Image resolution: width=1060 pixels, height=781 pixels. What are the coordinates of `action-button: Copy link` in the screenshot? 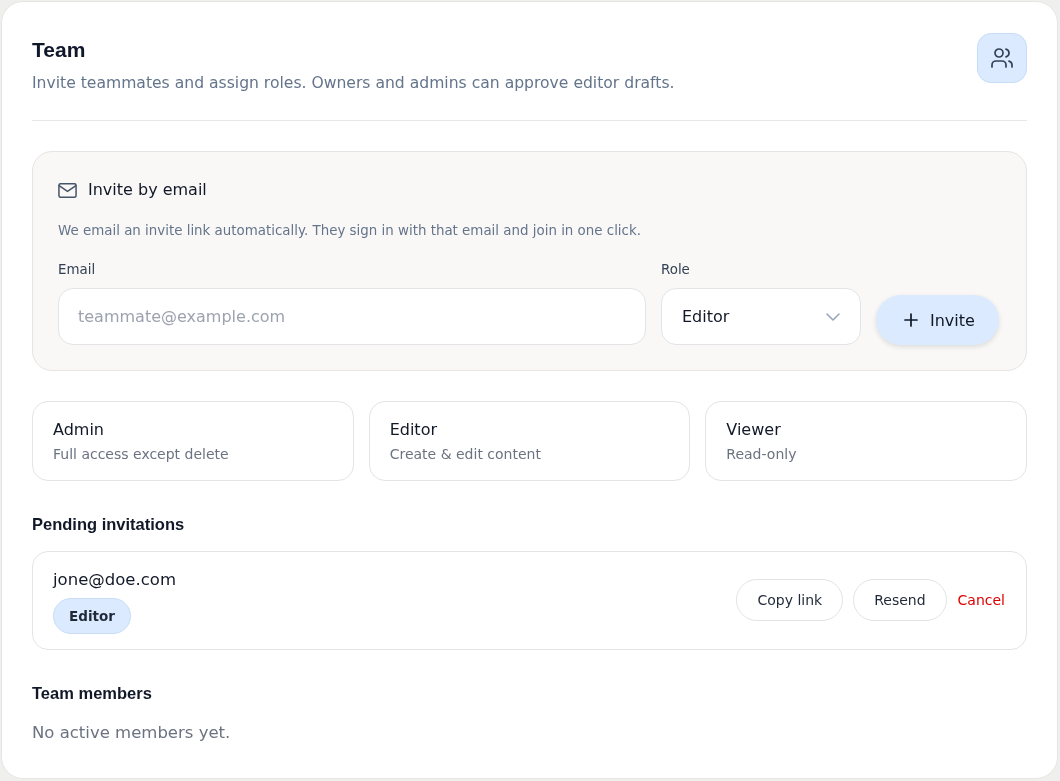 It's located at (790, 600).